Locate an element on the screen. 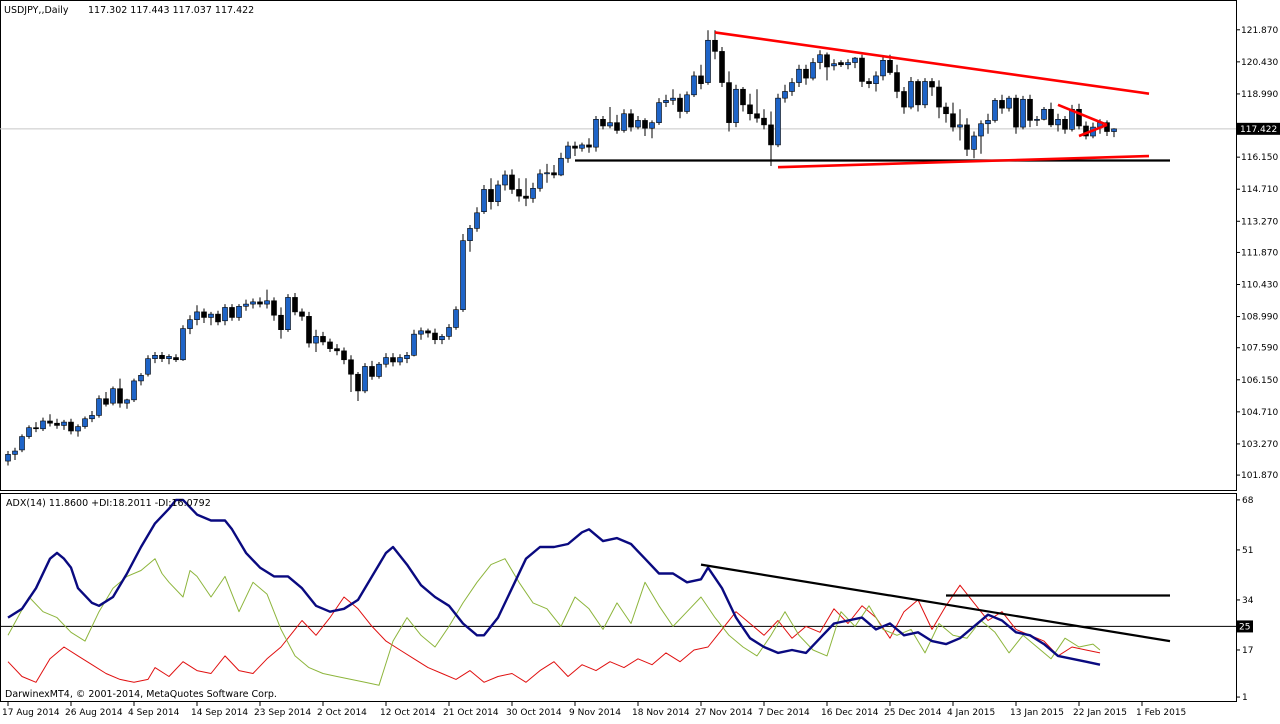 The width and height of the screenshot is (1280, 724). price-tick-label: 116.150 is located at coordinates (1259, 158).